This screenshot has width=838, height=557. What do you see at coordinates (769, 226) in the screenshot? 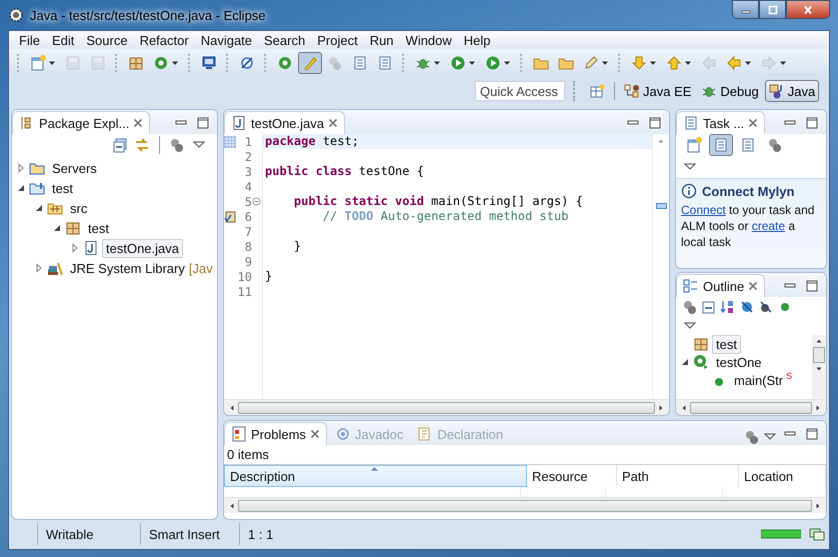
I see `link: create` at bounding box center [769, 226].